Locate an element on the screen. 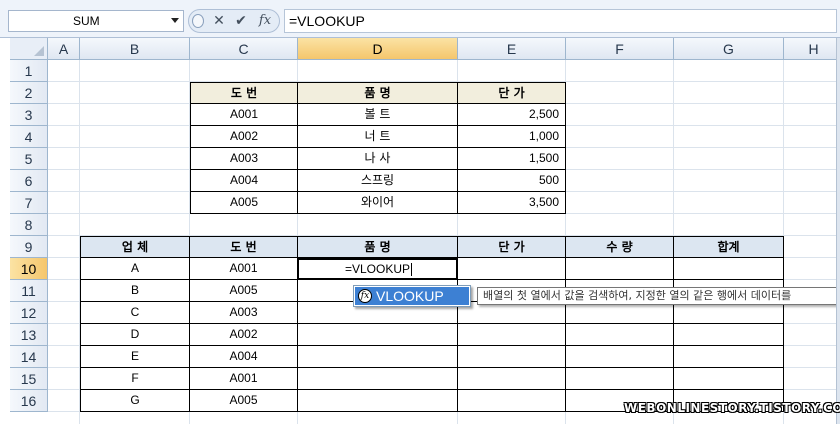 The height and width of the screenshot is (424, 840). lookup-cell: 3,500 is located at coordinates (512, 203).